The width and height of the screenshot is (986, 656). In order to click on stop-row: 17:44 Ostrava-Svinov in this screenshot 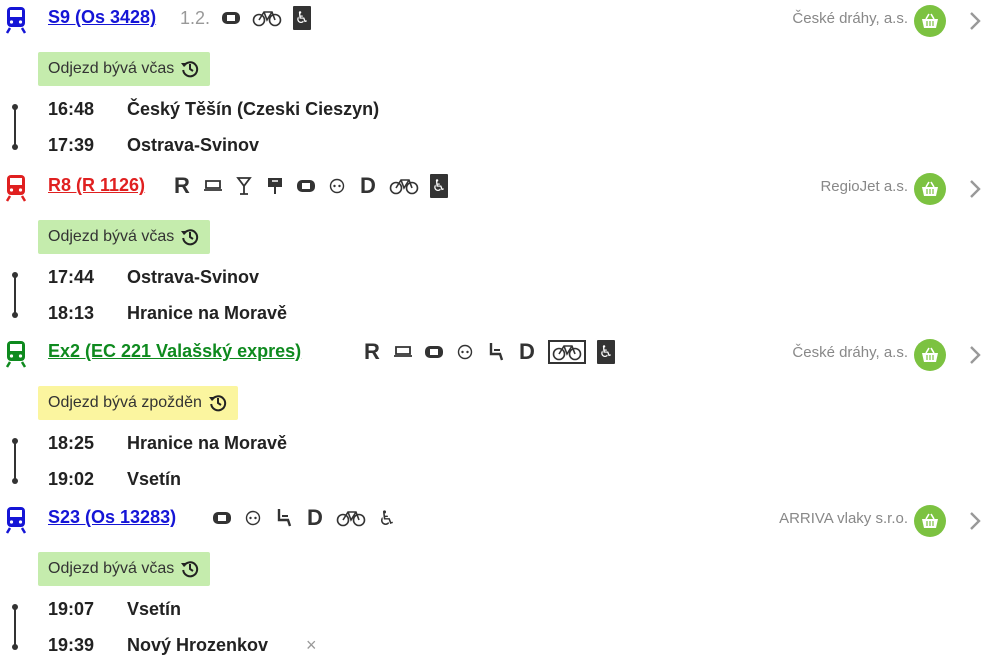, I will do `click(153, 277)`.